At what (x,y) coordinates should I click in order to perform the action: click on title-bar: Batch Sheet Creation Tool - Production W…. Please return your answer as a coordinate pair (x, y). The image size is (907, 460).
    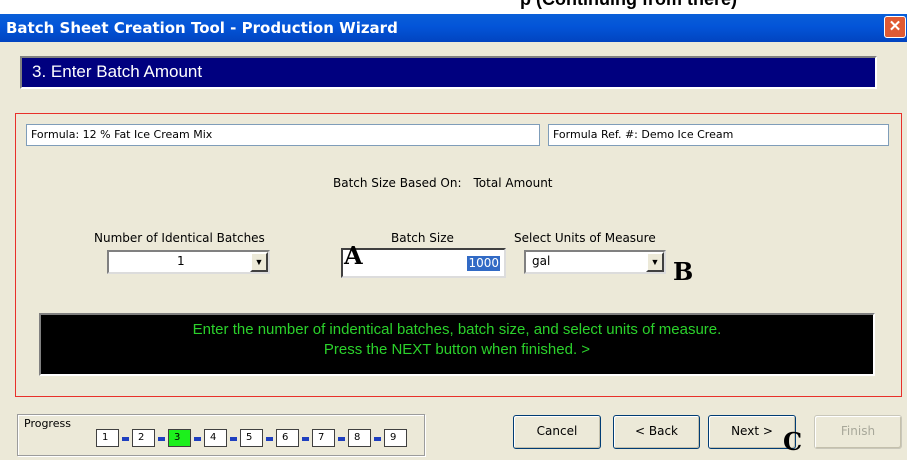
    Looking at the image, I should click on (453, 28).